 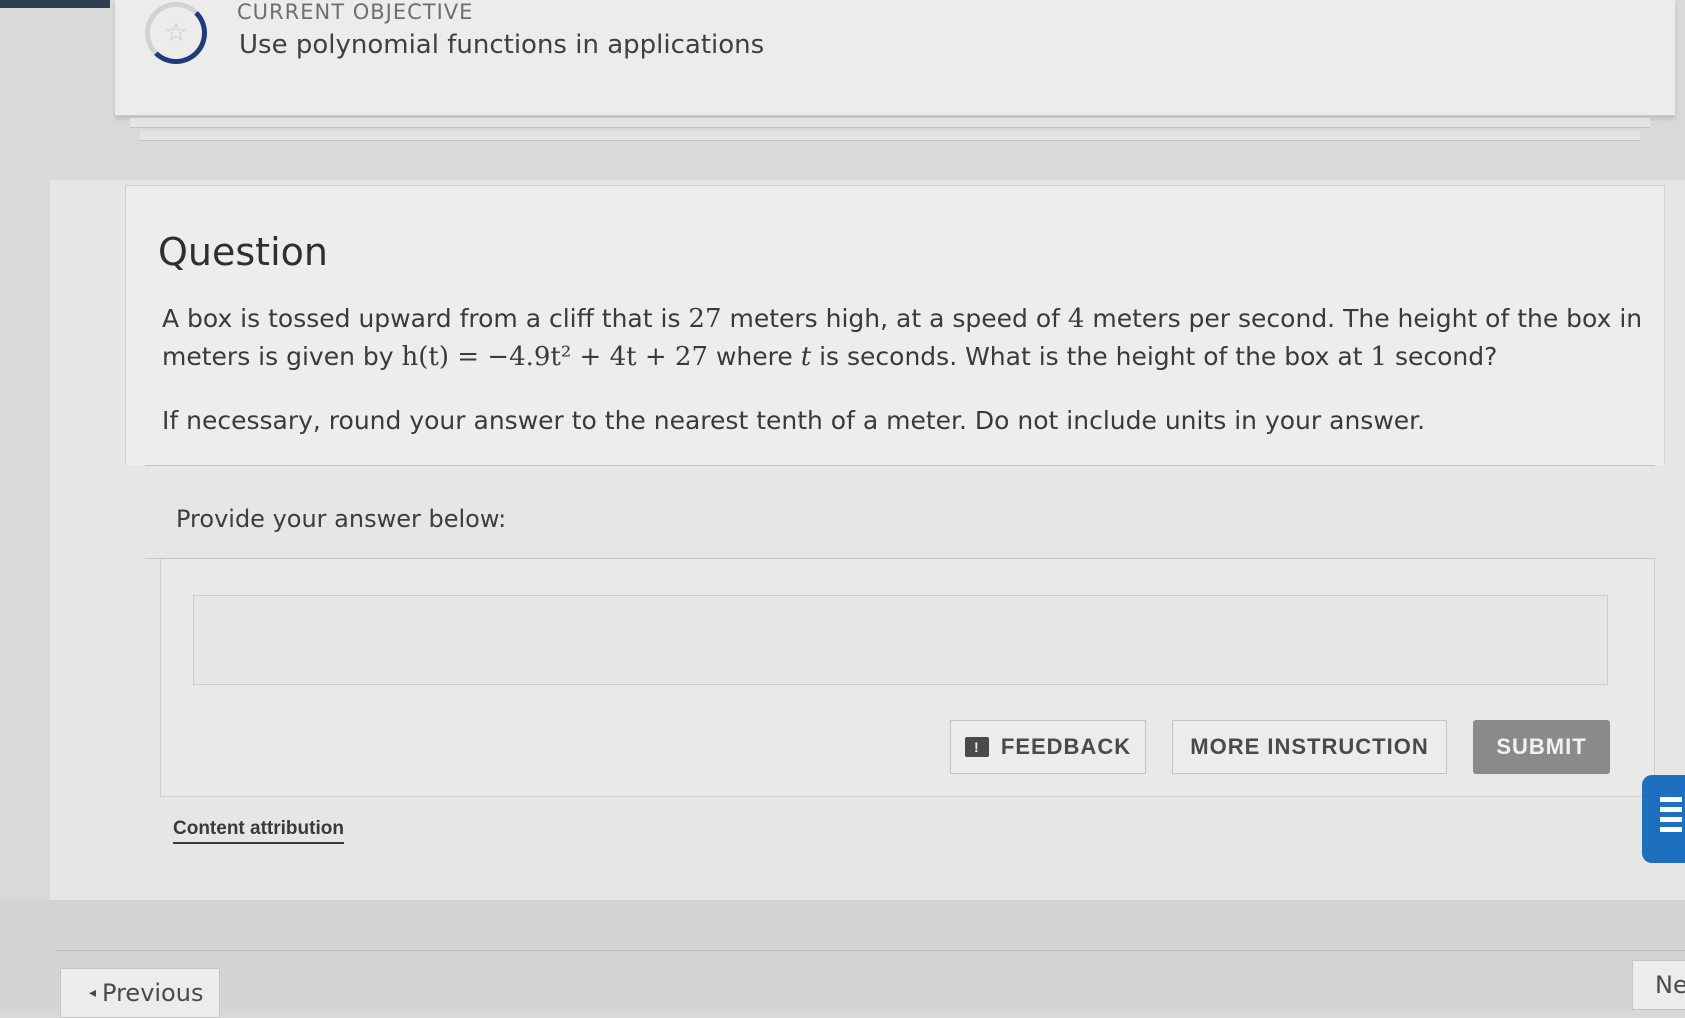 I want to click on more-instruction-button: MORE INSTRUCTION, so click(x=1309, y=747).